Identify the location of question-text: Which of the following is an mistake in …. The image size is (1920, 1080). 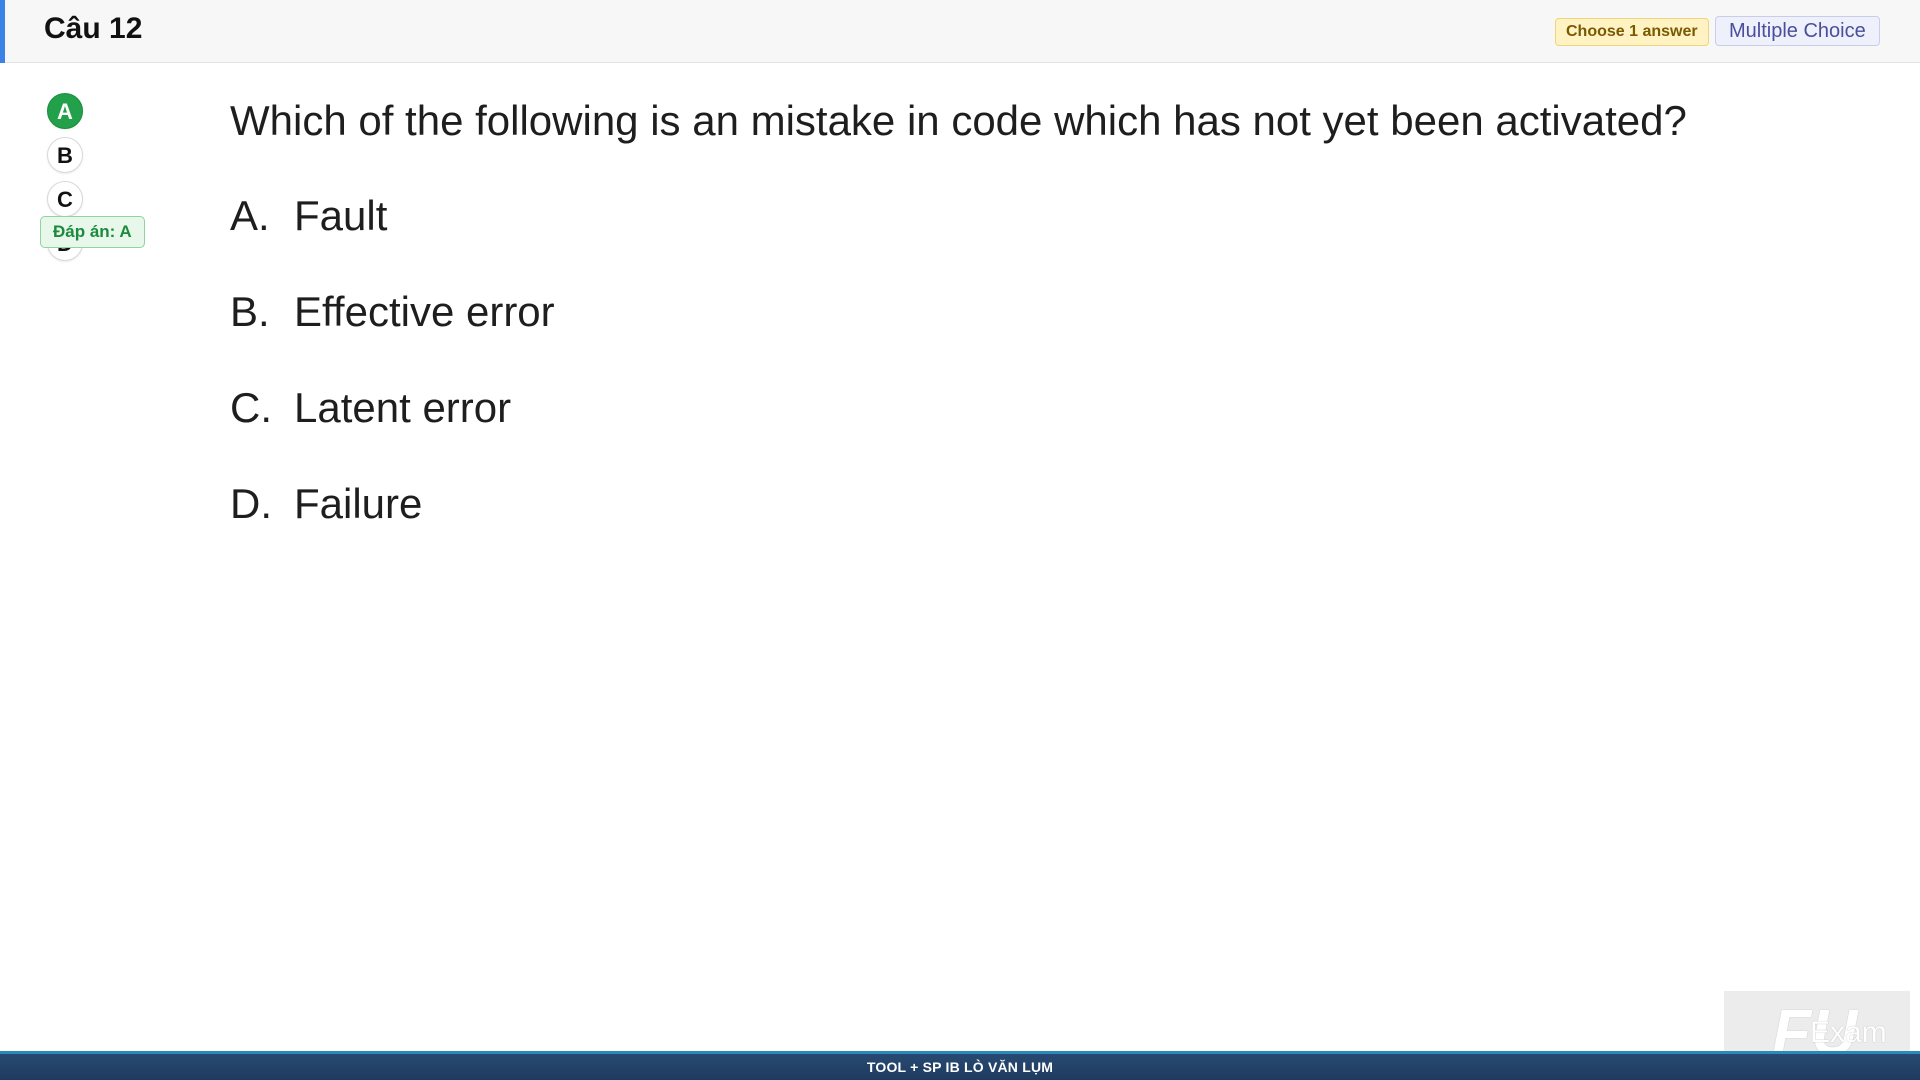
(958, 120).